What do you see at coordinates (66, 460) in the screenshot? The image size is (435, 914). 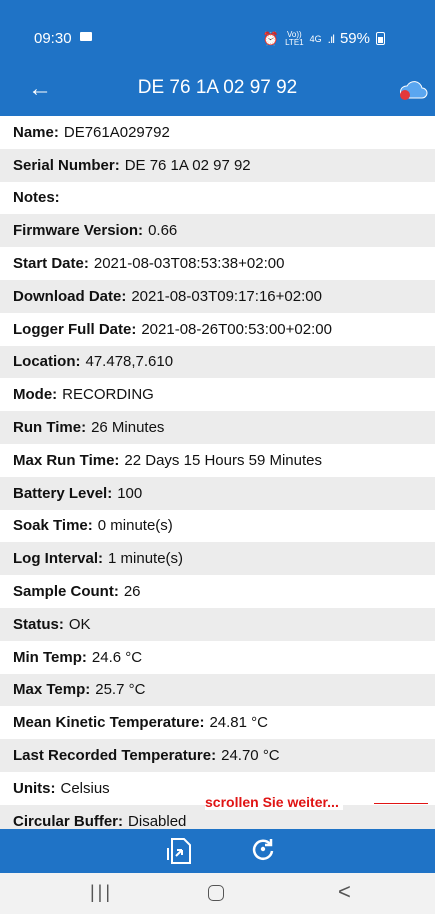 I see `detail-label: Max Run Time:` at bounding box center [66, 460].